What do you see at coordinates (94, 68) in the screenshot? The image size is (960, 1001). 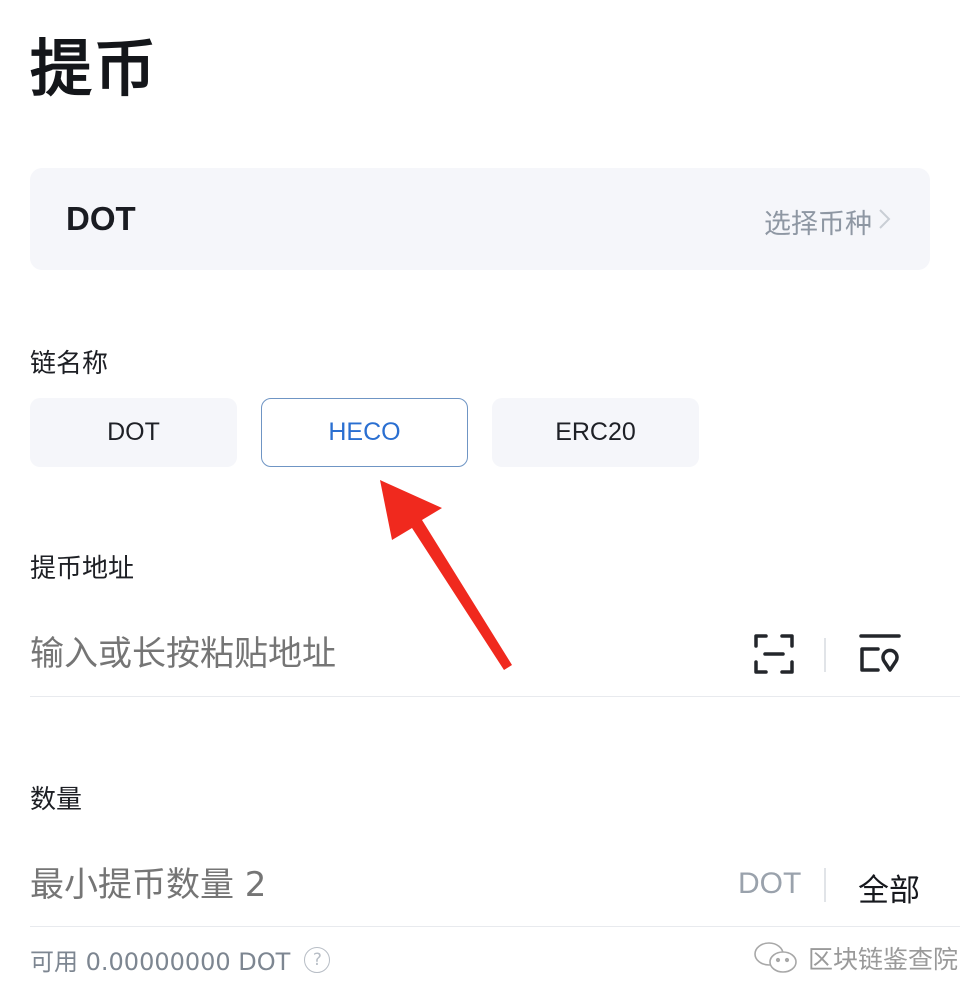 I see `page-title: 提币` at bounding box center [94, 68].